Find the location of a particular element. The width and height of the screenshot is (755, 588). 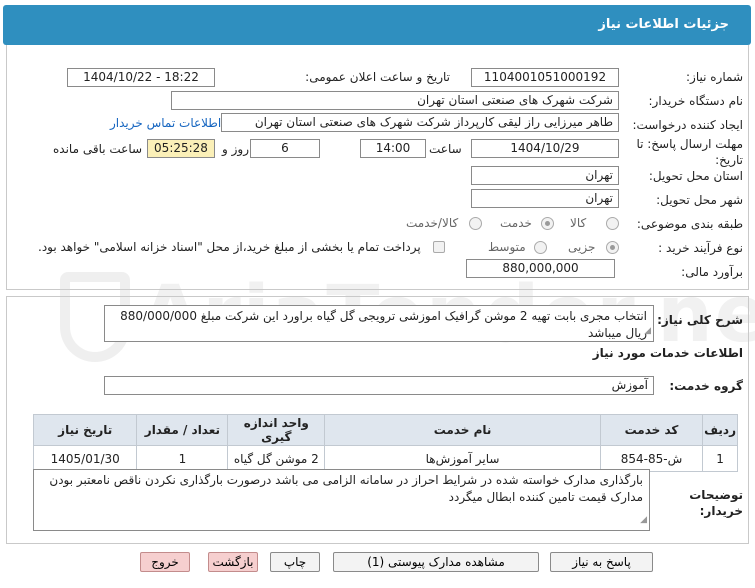

province-field: تهران is located at coordinates (545, 175).